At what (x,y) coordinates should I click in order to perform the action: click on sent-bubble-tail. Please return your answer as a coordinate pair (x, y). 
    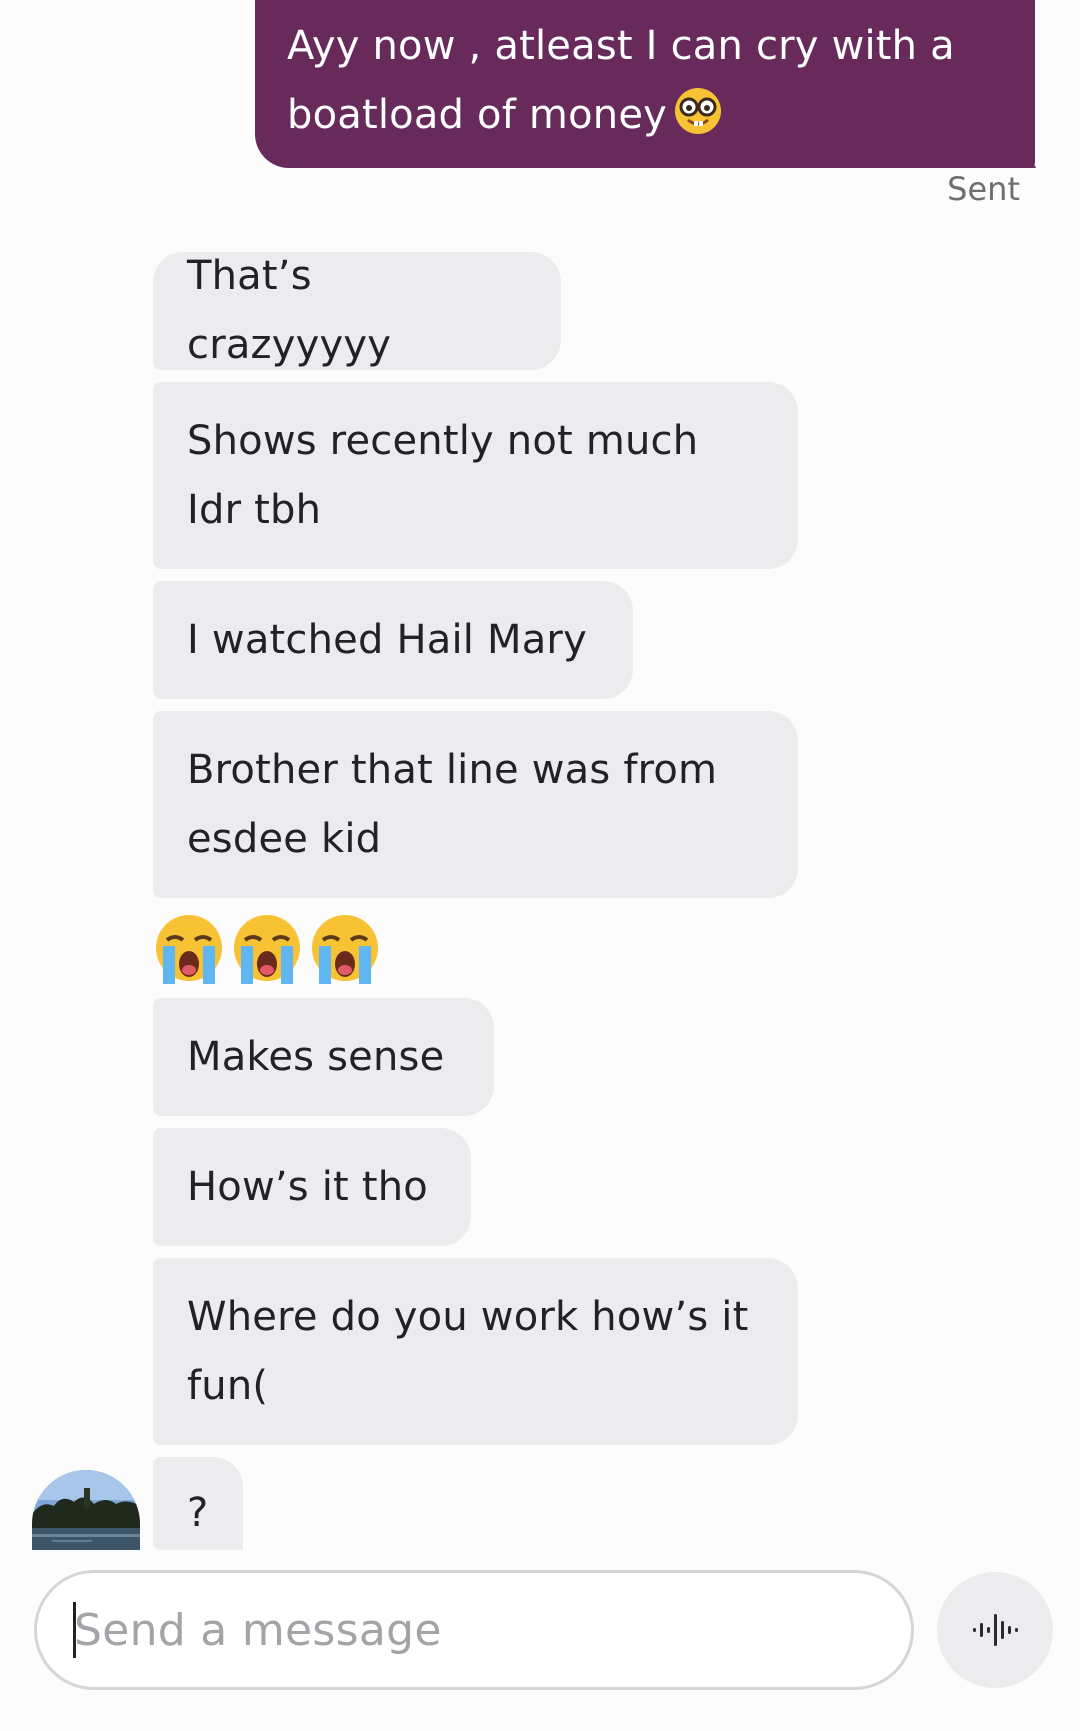
    Looking at the image, I should click on (1027, 150).